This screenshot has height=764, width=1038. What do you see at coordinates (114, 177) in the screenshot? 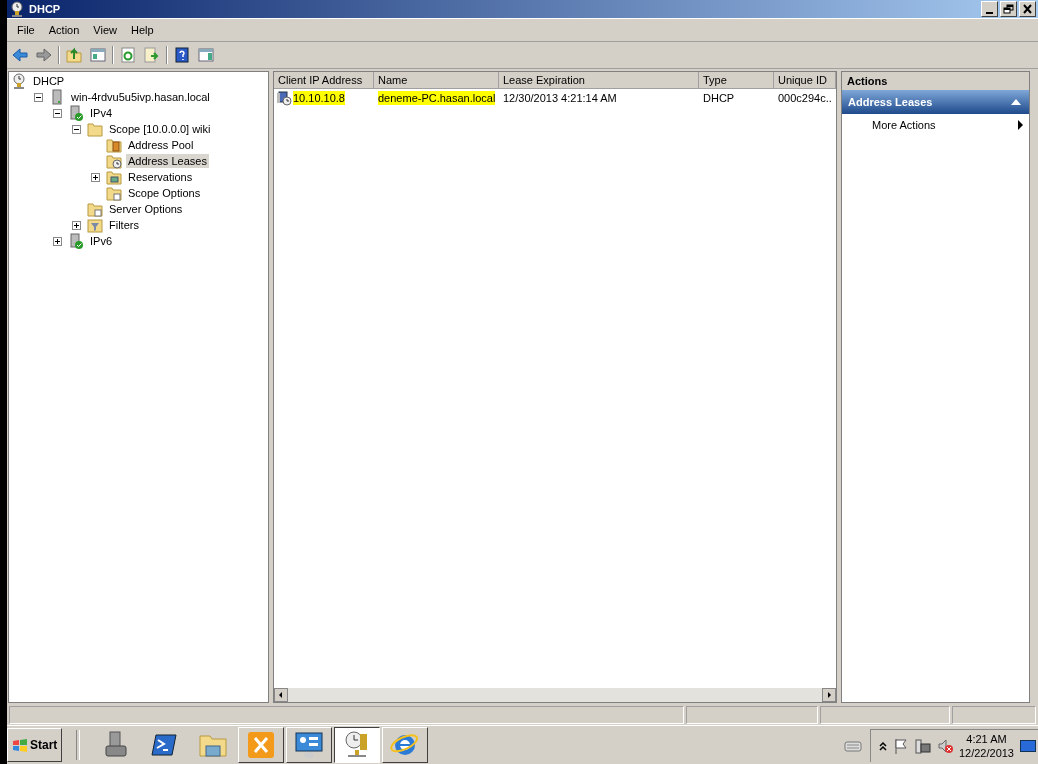
I see `folder-grid-icon` at bounding box center [114, 177].